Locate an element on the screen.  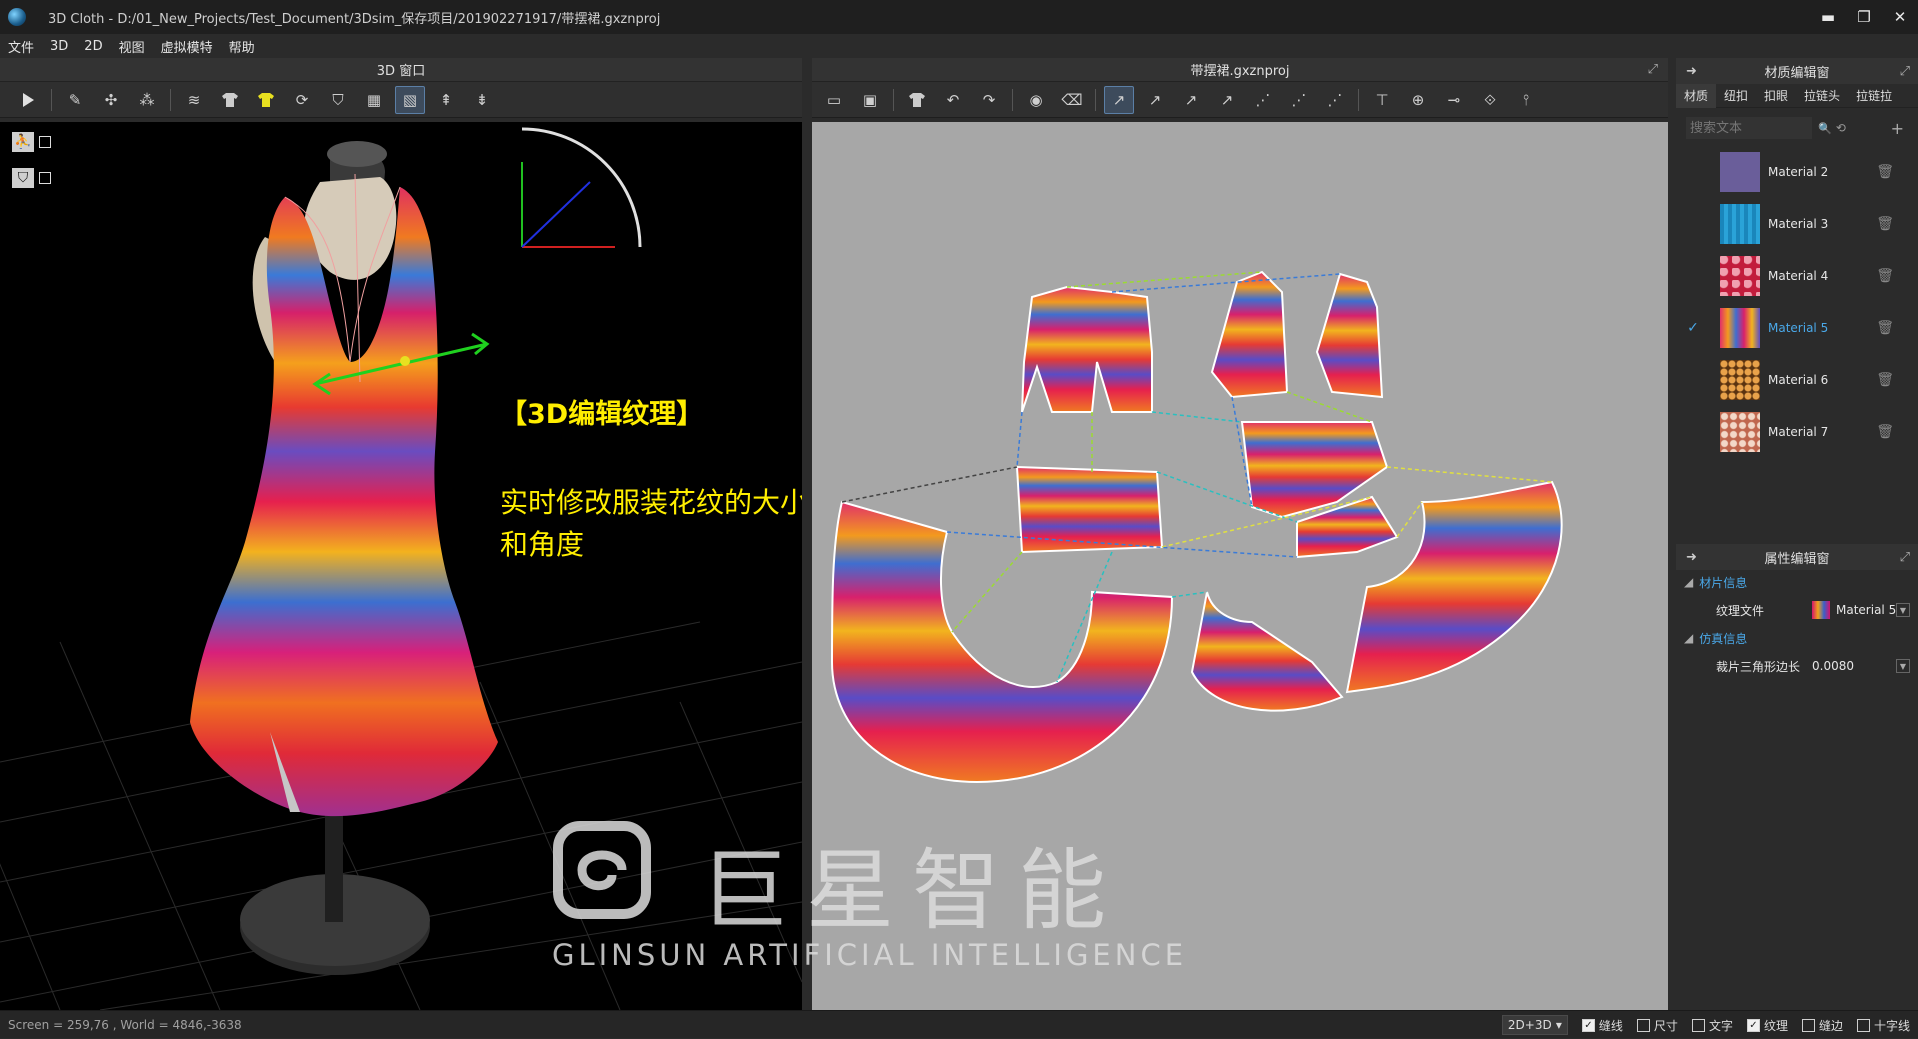
material-thumbnail is located at coordinates (1740, 224).